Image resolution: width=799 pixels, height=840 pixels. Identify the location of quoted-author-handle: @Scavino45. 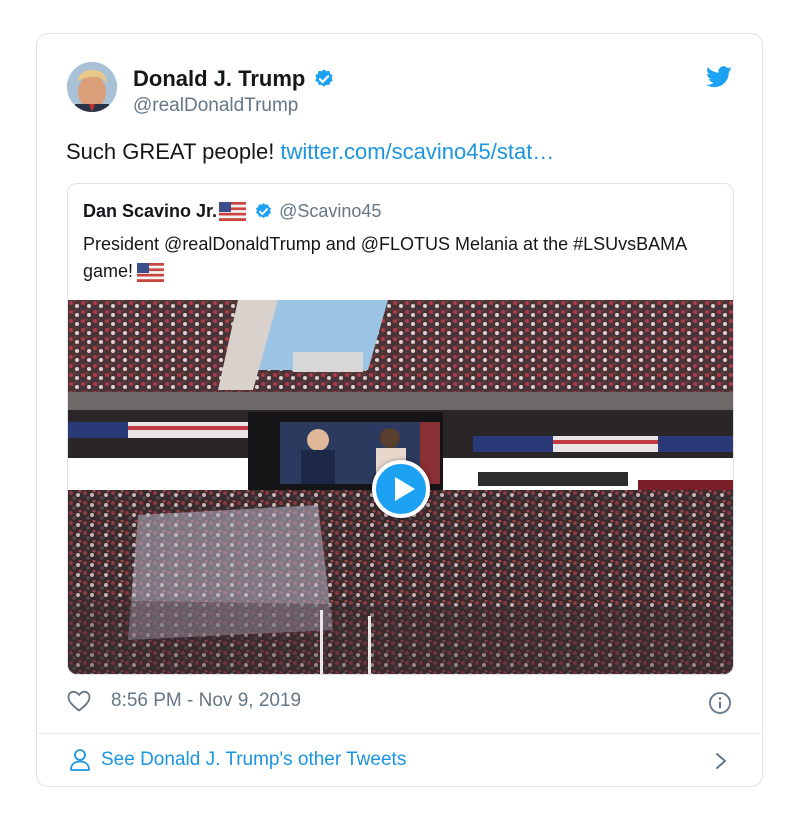
(330, 211).